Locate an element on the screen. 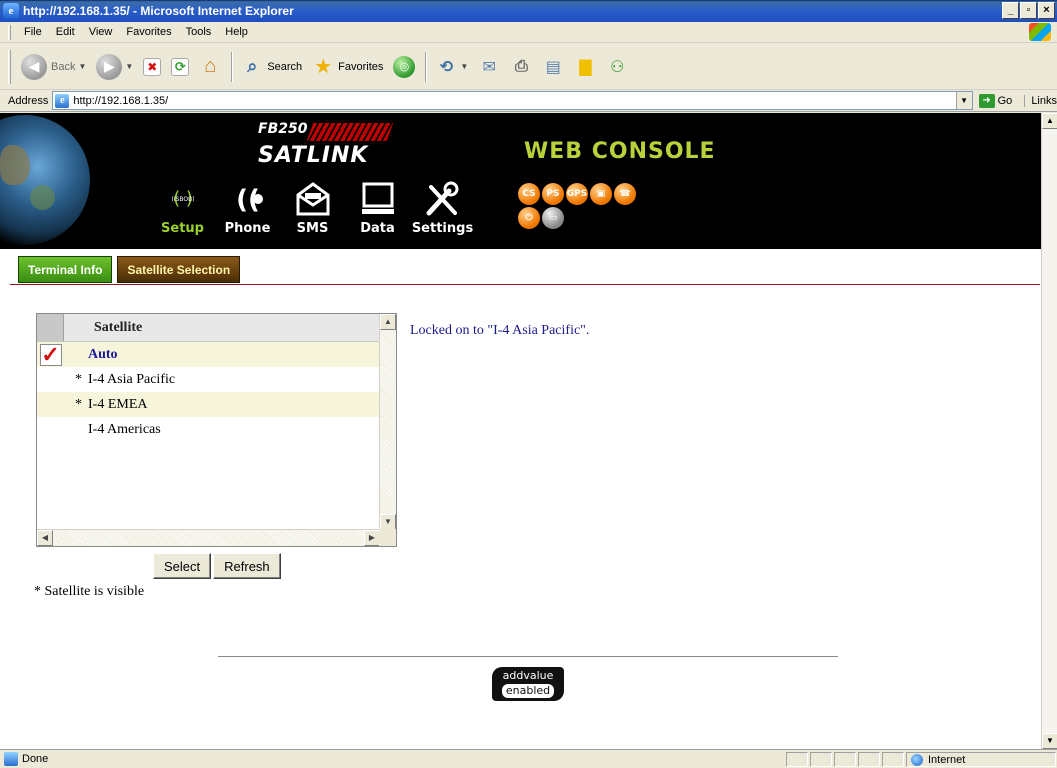  search-button: ⌕ Search is located at coordinates (271, 67).